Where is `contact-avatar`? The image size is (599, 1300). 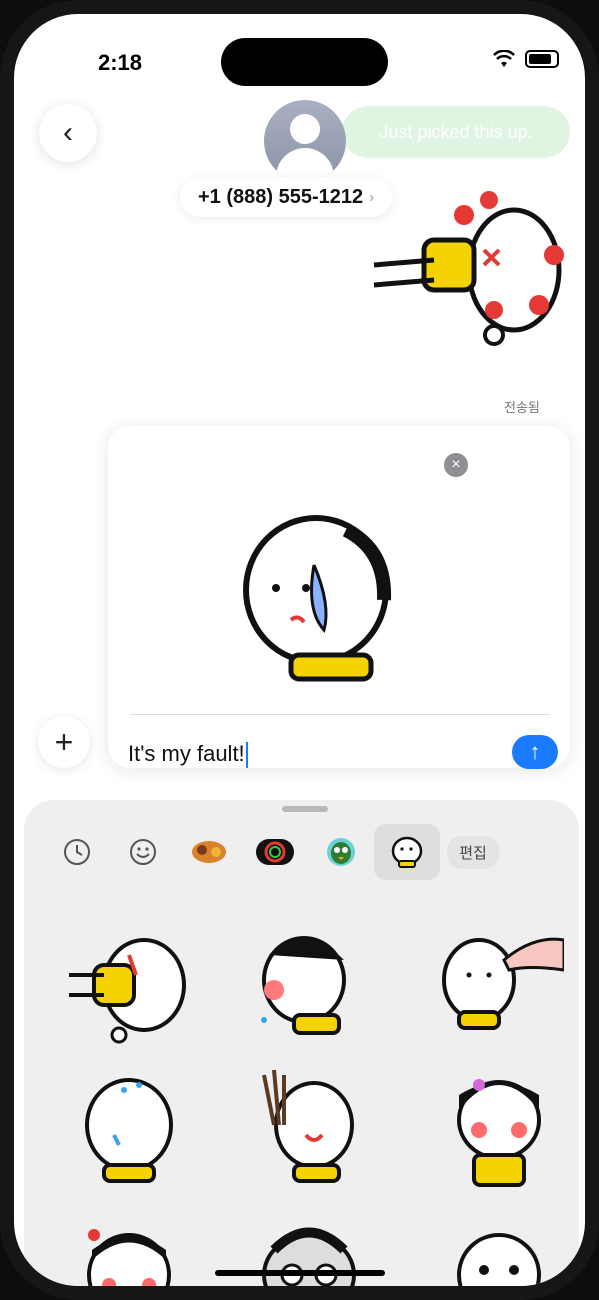
contact-avatar is located at coordinates (305, 141).